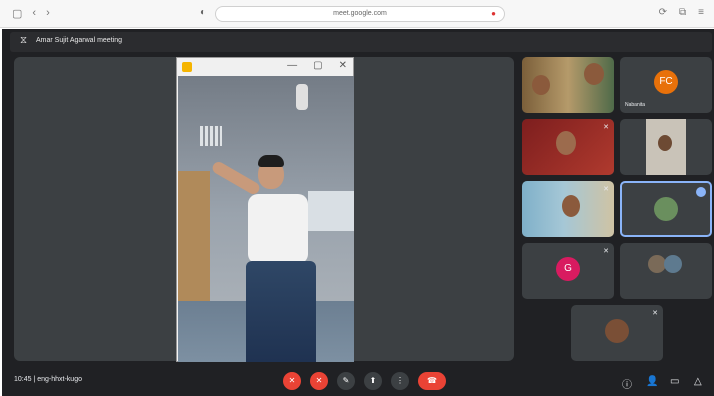 The height and width of the screenshot is (396, 714). I want to click on door, so click(194, 246).